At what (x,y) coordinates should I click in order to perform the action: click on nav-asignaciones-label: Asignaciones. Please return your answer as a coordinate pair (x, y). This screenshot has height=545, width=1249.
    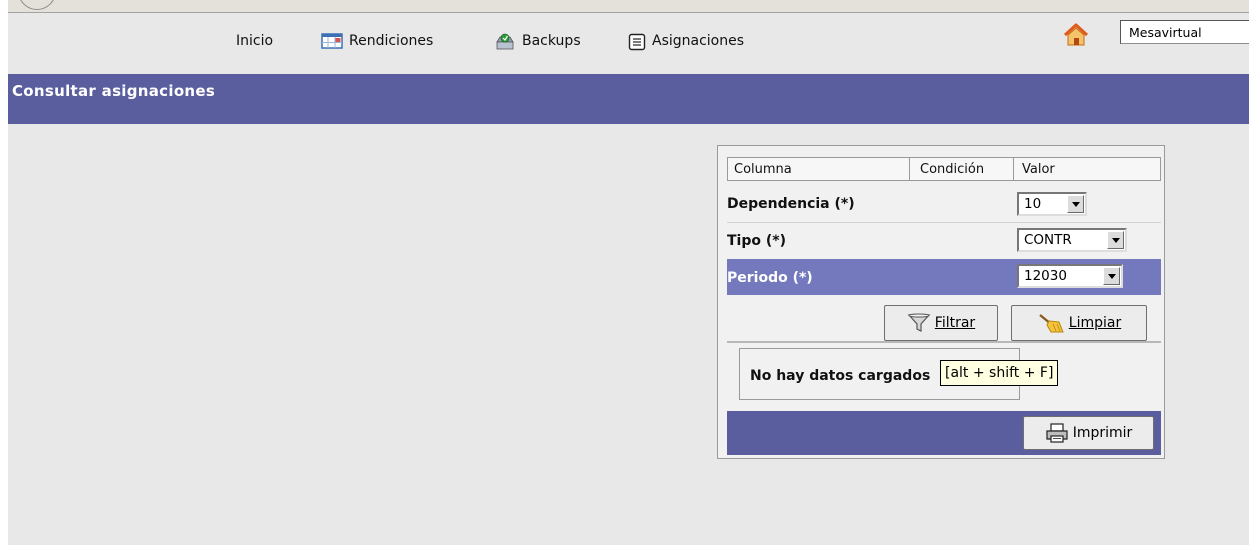
    Looking at the image, I should click on (698, 41).